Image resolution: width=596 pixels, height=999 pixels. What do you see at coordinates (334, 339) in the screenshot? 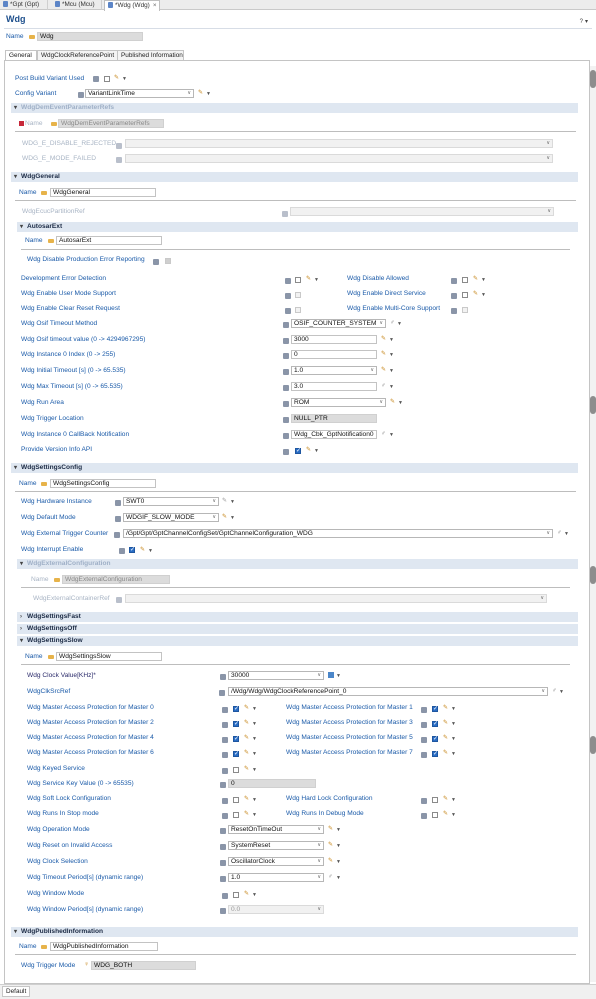
I see `osif-value-field: 3000` at bounding box center [334, 339].